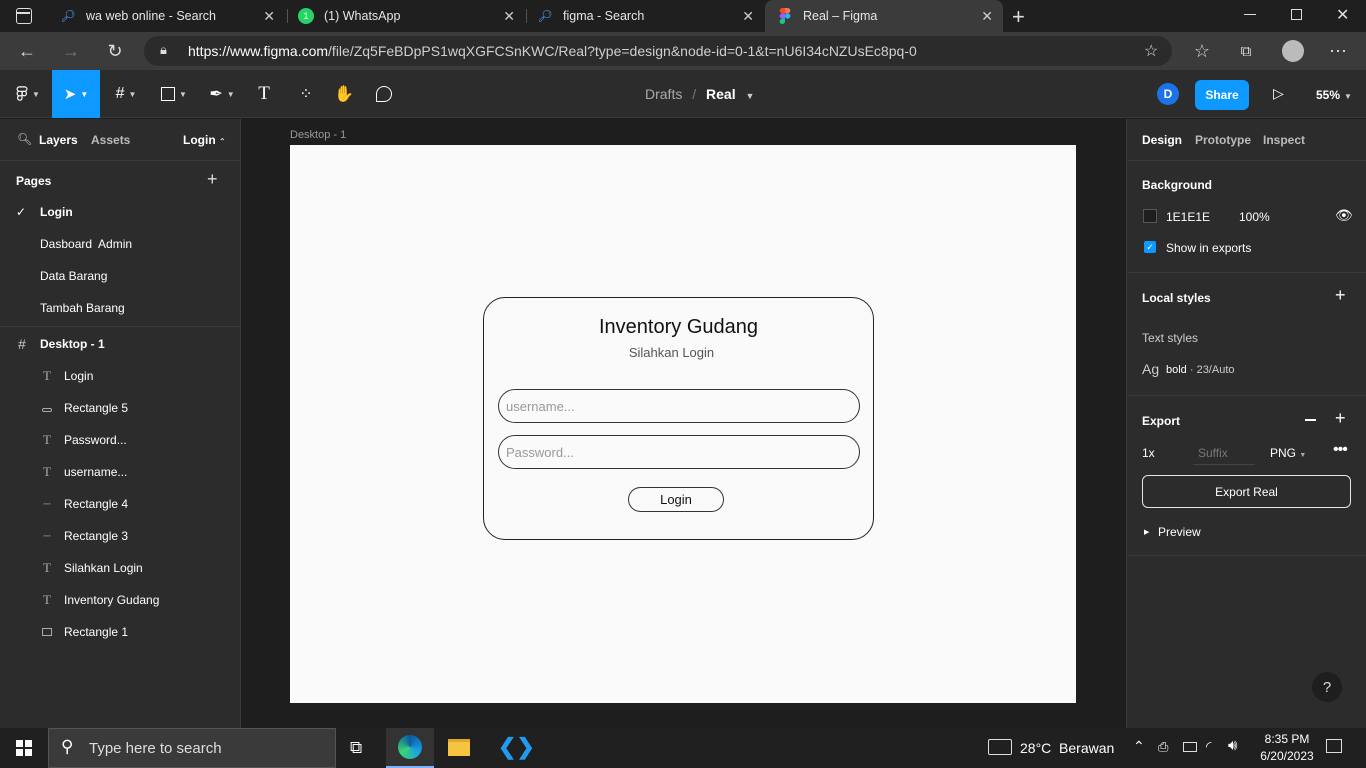 This screenshot has height=768, width=1366. I want to click on eye-icon: 👁︎, so click(1344, 215).